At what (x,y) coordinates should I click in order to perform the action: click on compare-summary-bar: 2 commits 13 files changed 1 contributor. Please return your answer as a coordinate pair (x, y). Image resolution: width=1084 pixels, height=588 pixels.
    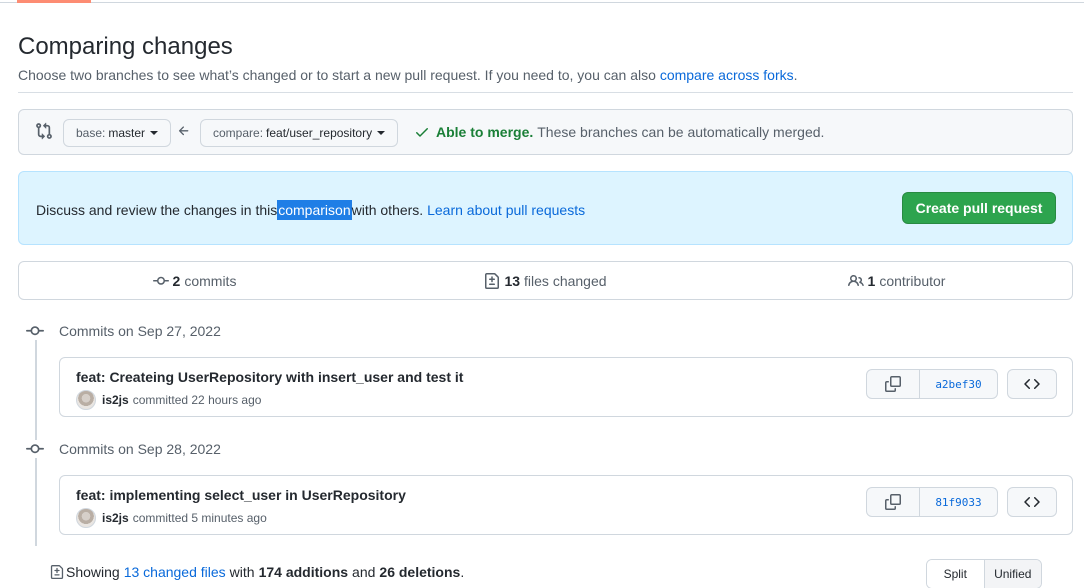
    Looking at the image, I should click on (545, 280).